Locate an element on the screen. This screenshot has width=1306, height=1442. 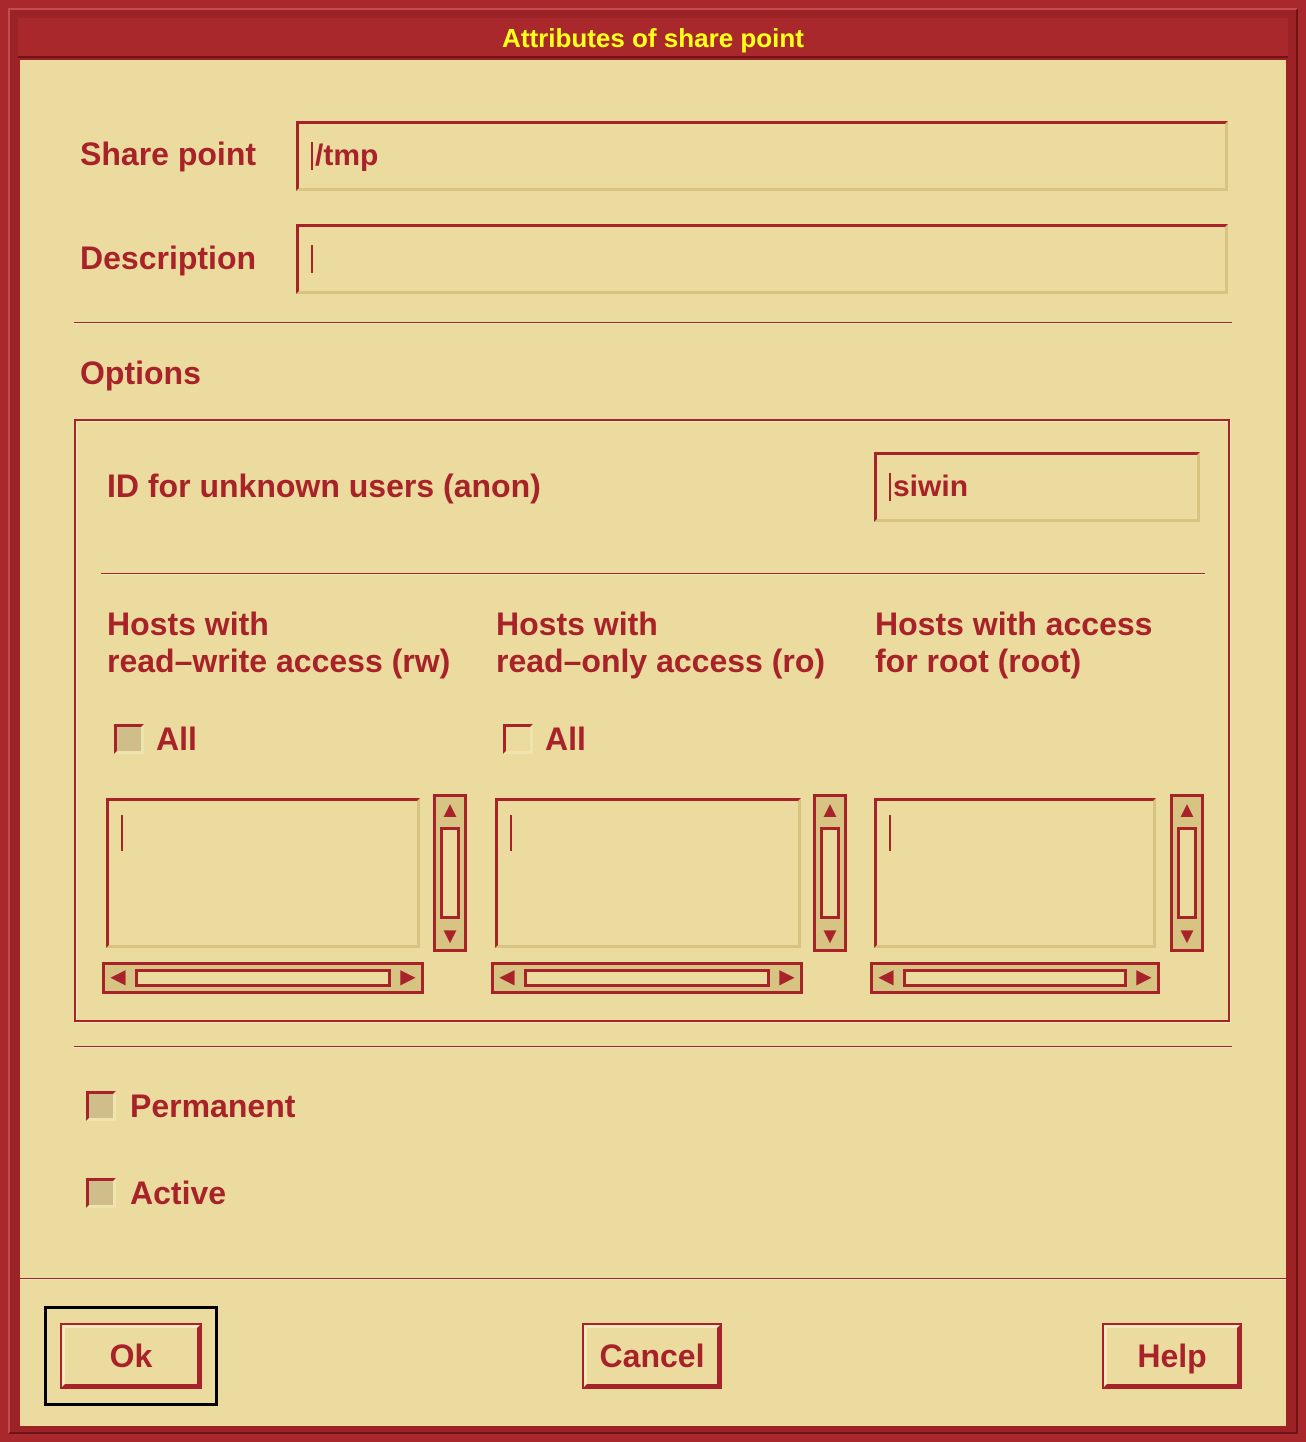
rw-vertical-scrollbar: ▲ ▼ is located at coordinates (450, 873).